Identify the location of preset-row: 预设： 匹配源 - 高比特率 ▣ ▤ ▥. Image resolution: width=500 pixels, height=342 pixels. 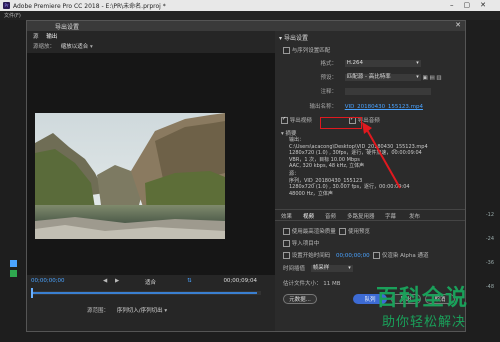
(362, 77).